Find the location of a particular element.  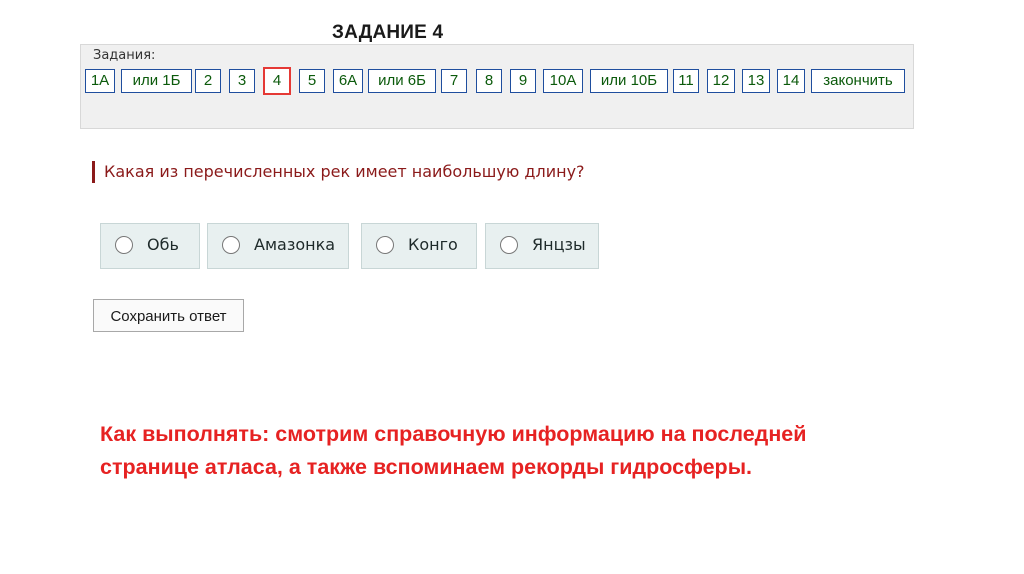

answer-label: Янцзы is located at coordinates (559, 244).